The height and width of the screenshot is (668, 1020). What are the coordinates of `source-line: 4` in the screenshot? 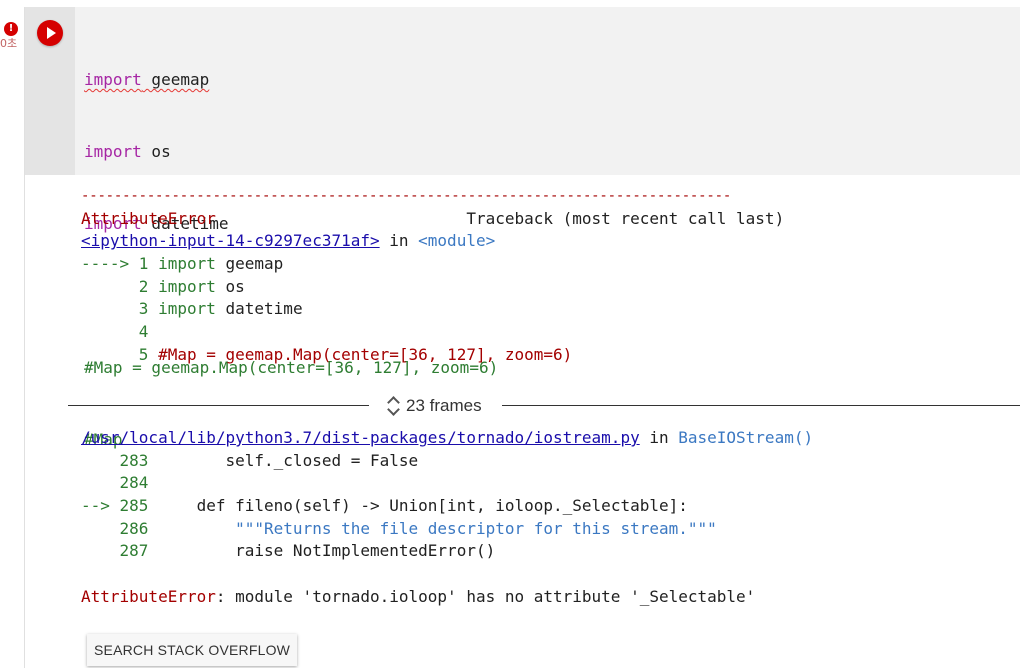 It's located at (550, 332).